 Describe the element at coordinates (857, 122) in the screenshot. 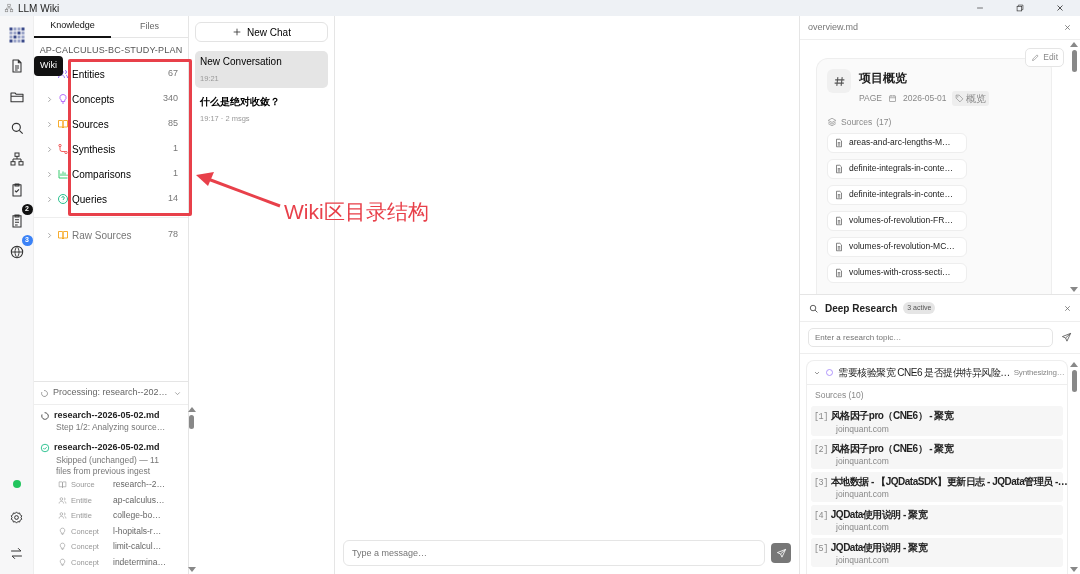

I see `sources-label: Sources` at that location.